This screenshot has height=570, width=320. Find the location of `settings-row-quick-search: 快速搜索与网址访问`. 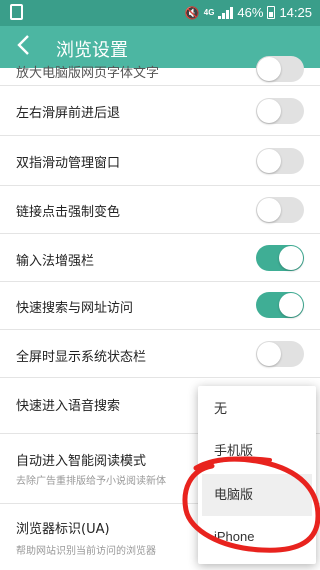

settings-row-quick-search: 快速搜索与网址访问 is located at coordinates (160, 306).